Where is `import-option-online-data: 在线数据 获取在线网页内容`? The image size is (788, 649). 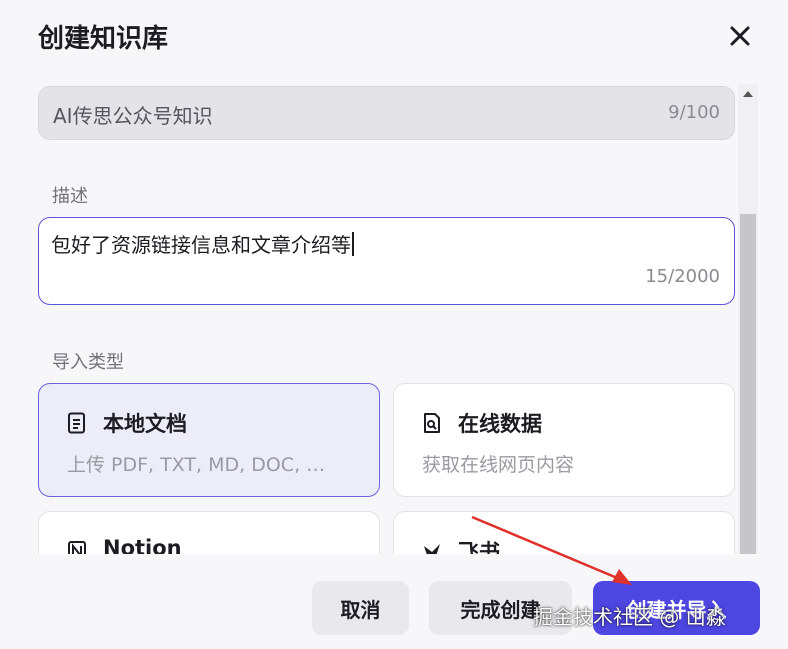
import-option-online-data: 在线数据 获取在线网页内容 is located at coordinates (564, 440).